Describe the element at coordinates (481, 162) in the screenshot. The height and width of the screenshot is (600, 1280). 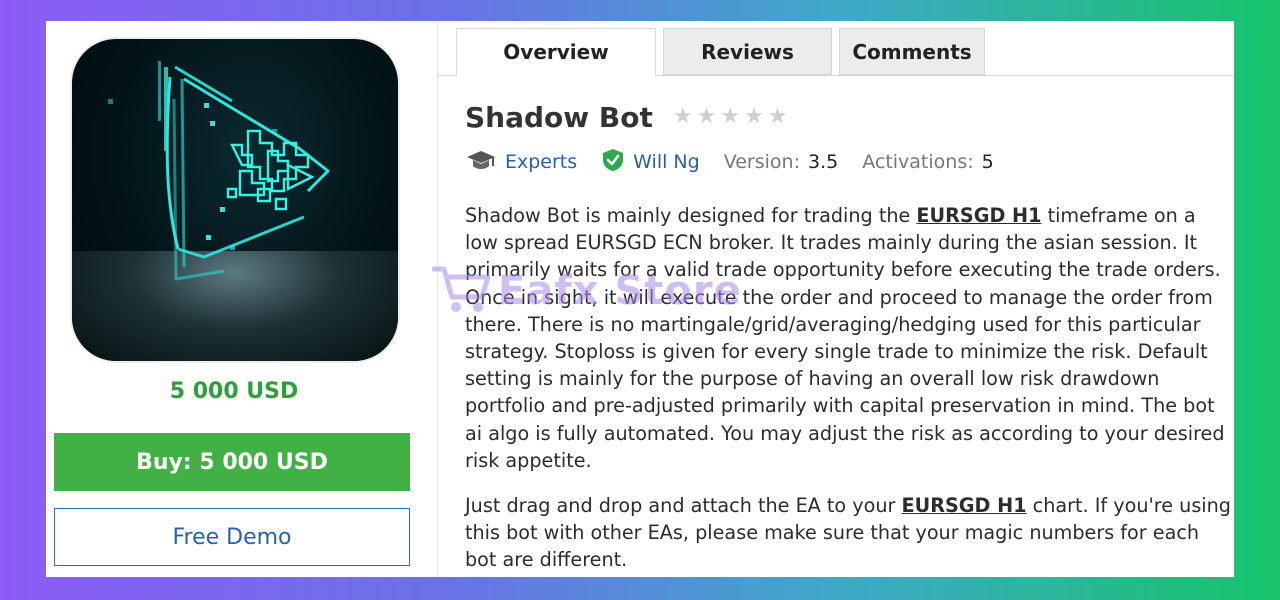
I see `graduation-cap-icon` at that location.